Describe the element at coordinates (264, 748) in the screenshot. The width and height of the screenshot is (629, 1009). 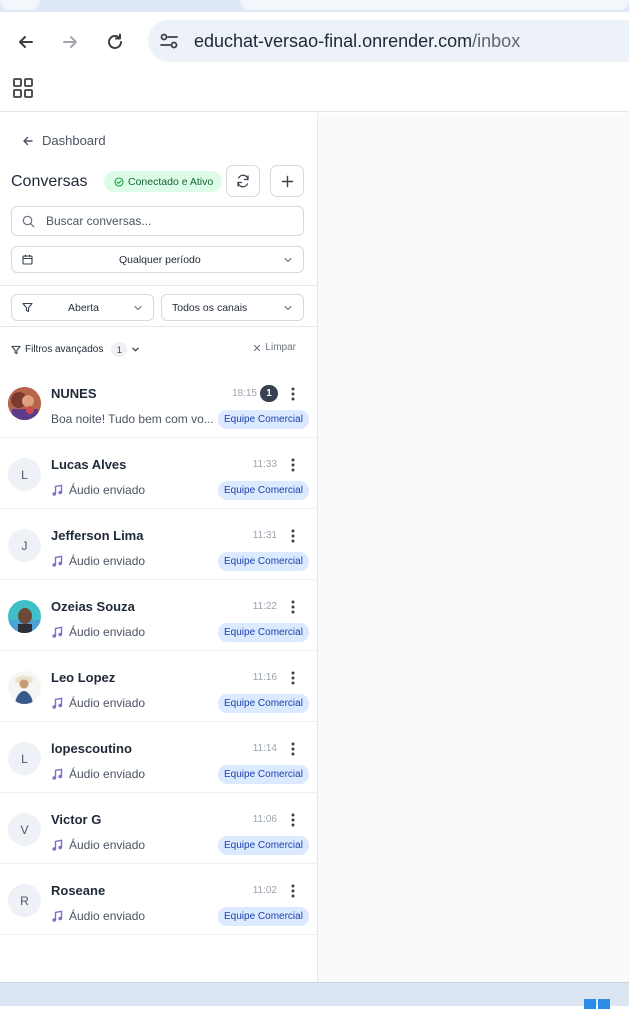
I see `message-time: 11:14` at that location.